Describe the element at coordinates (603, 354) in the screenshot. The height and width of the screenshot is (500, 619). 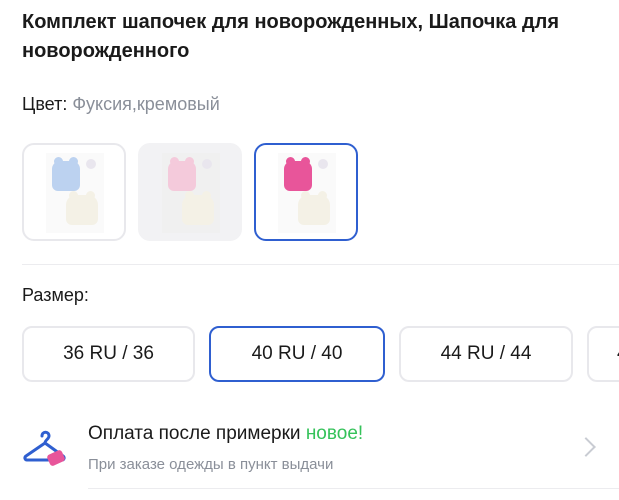
I see `size-option-next: 4` at that location.